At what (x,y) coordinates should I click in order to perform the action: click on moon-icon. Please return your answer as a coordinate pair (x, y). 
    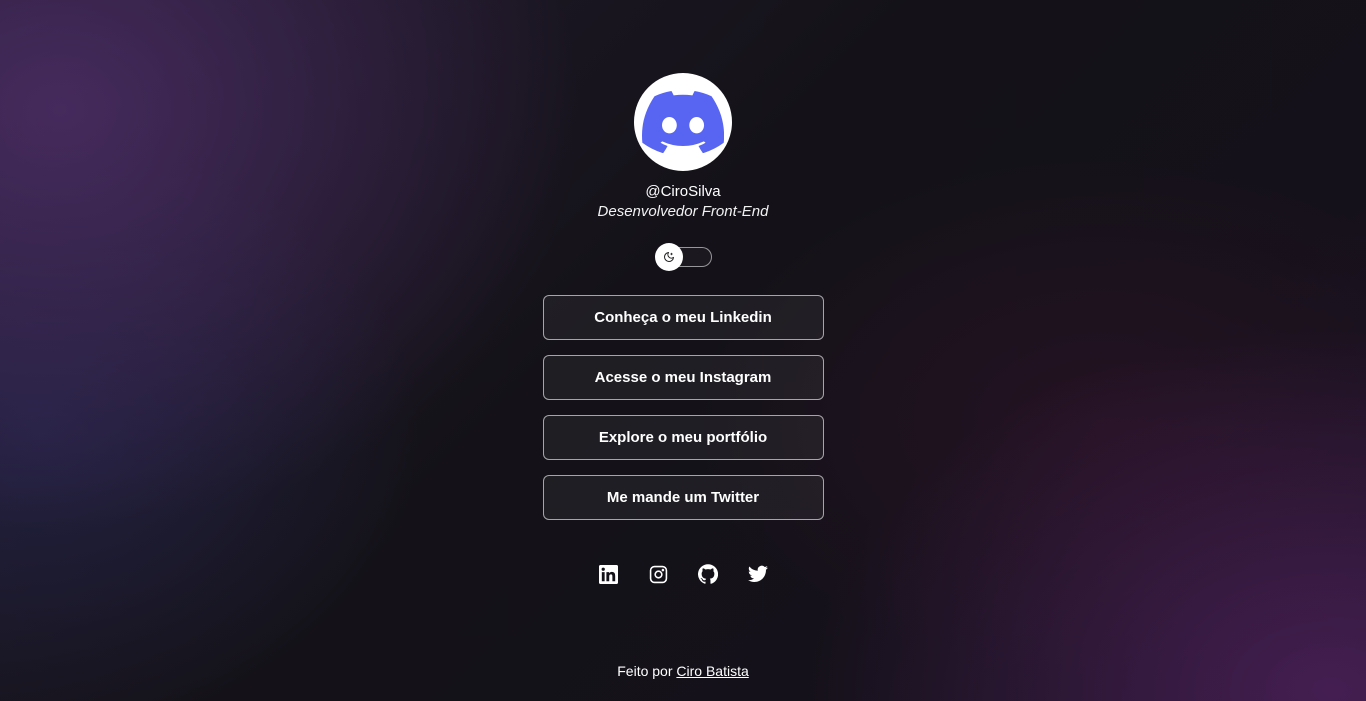
    Looking at the image, I should click on (668, 257).